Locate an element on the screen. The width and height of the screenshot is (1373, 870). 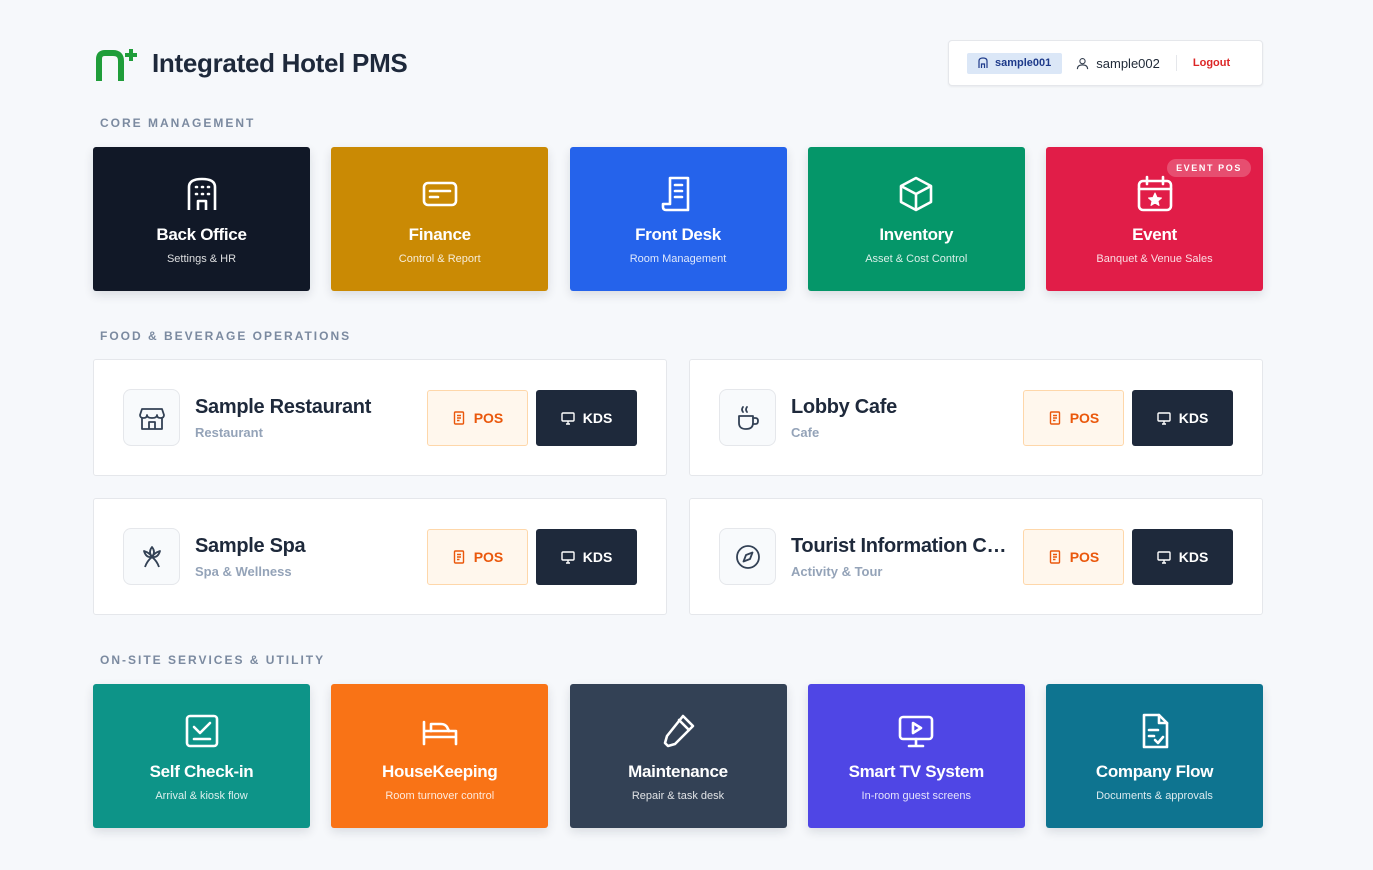
outlet-type: Activity & Tour is located at coordinates (837, 571).